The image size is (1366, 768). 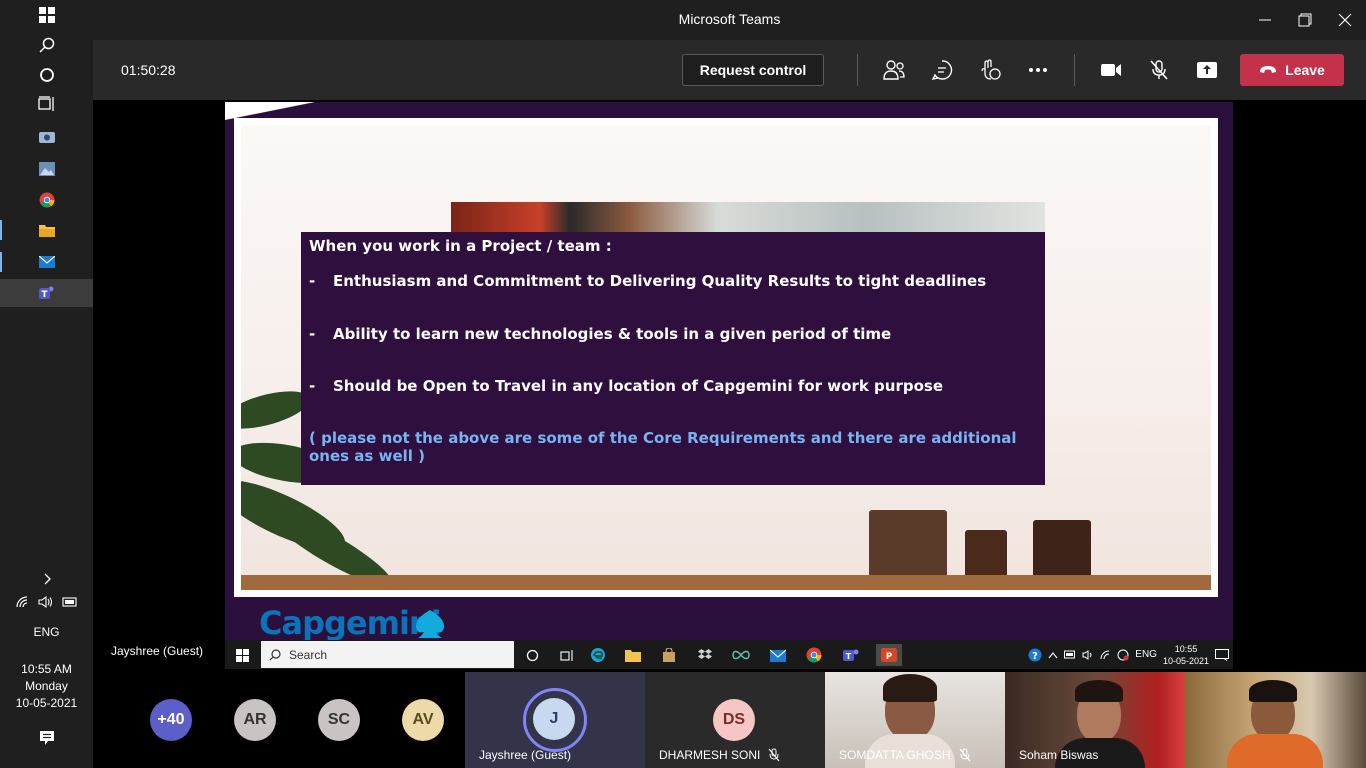 I want to click on security-alert-icon, so click(x=1123, y=655).